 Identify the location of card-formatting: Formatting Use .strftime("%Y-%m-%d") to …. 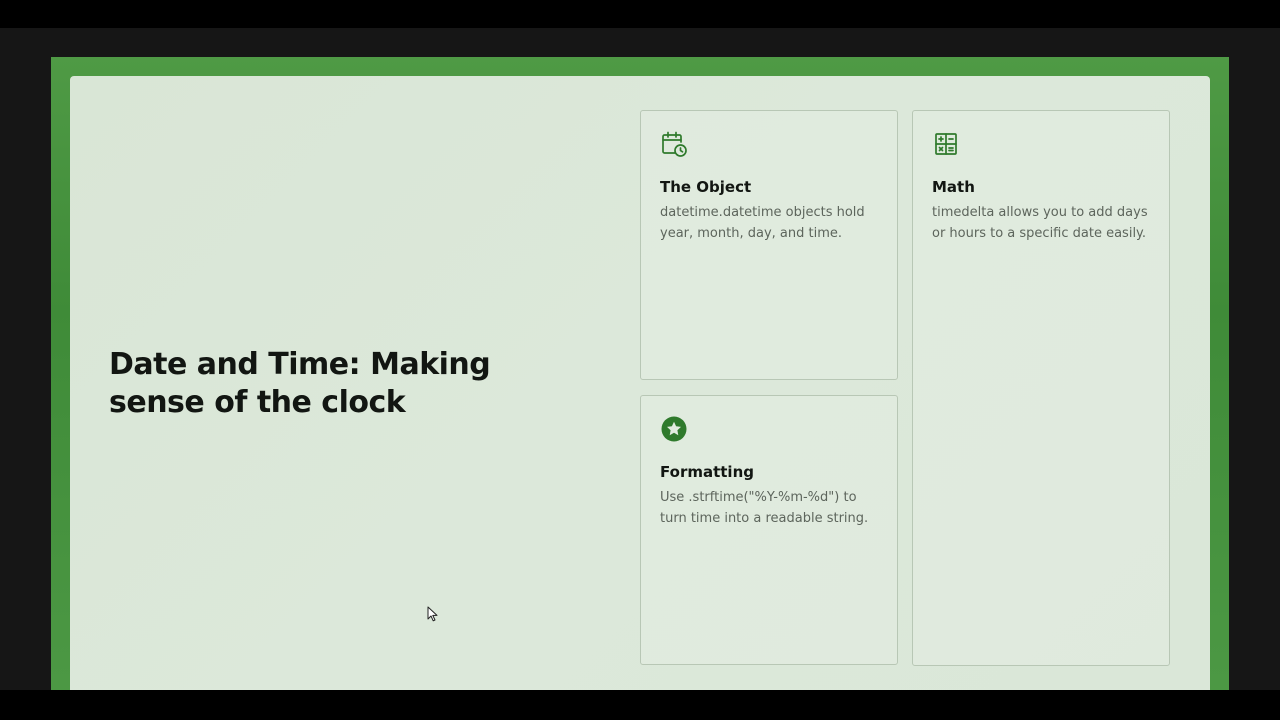
(769, 530).